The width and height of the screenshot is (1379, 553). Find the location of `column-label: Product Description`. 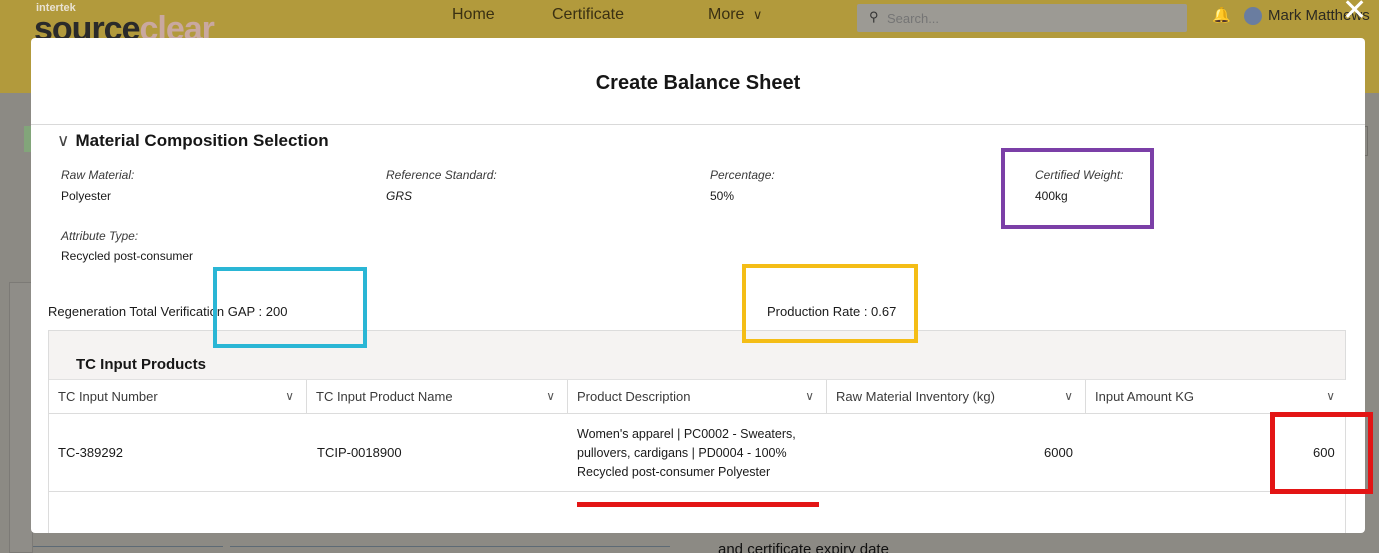

column-label: Product Description is located at coordinates (634, 396).